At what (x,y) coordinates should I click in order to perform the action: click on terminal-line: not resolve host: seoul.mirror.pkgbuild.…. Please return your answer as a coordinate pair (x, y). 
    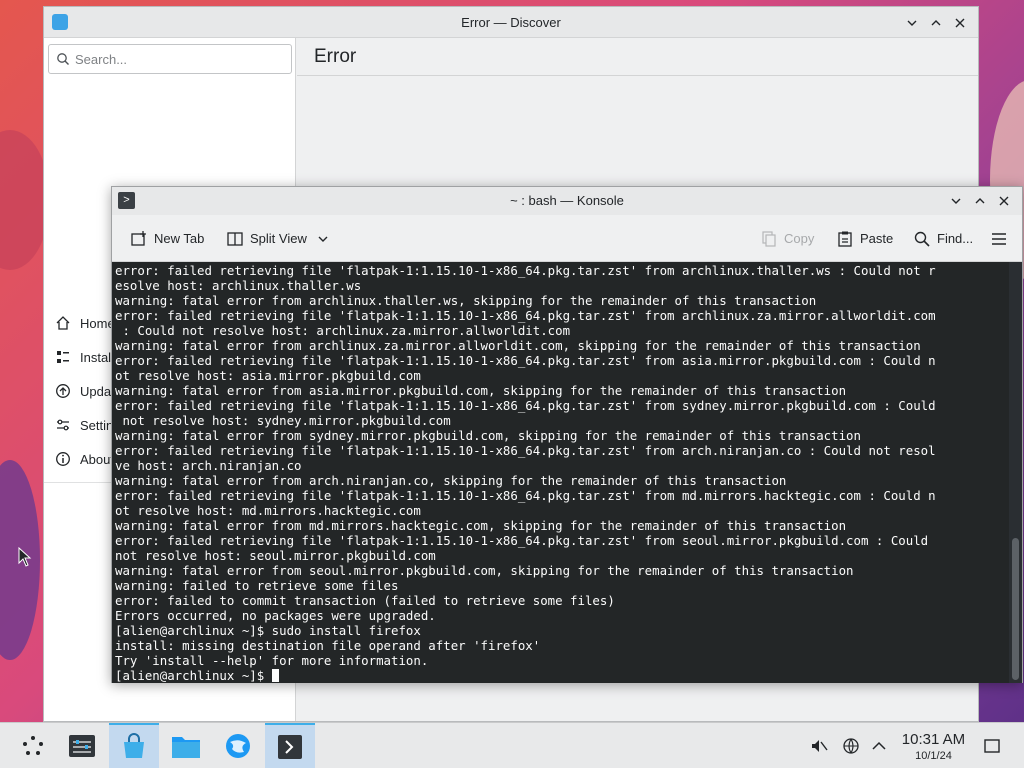
    Looking at the image, I should click on (275, 555).